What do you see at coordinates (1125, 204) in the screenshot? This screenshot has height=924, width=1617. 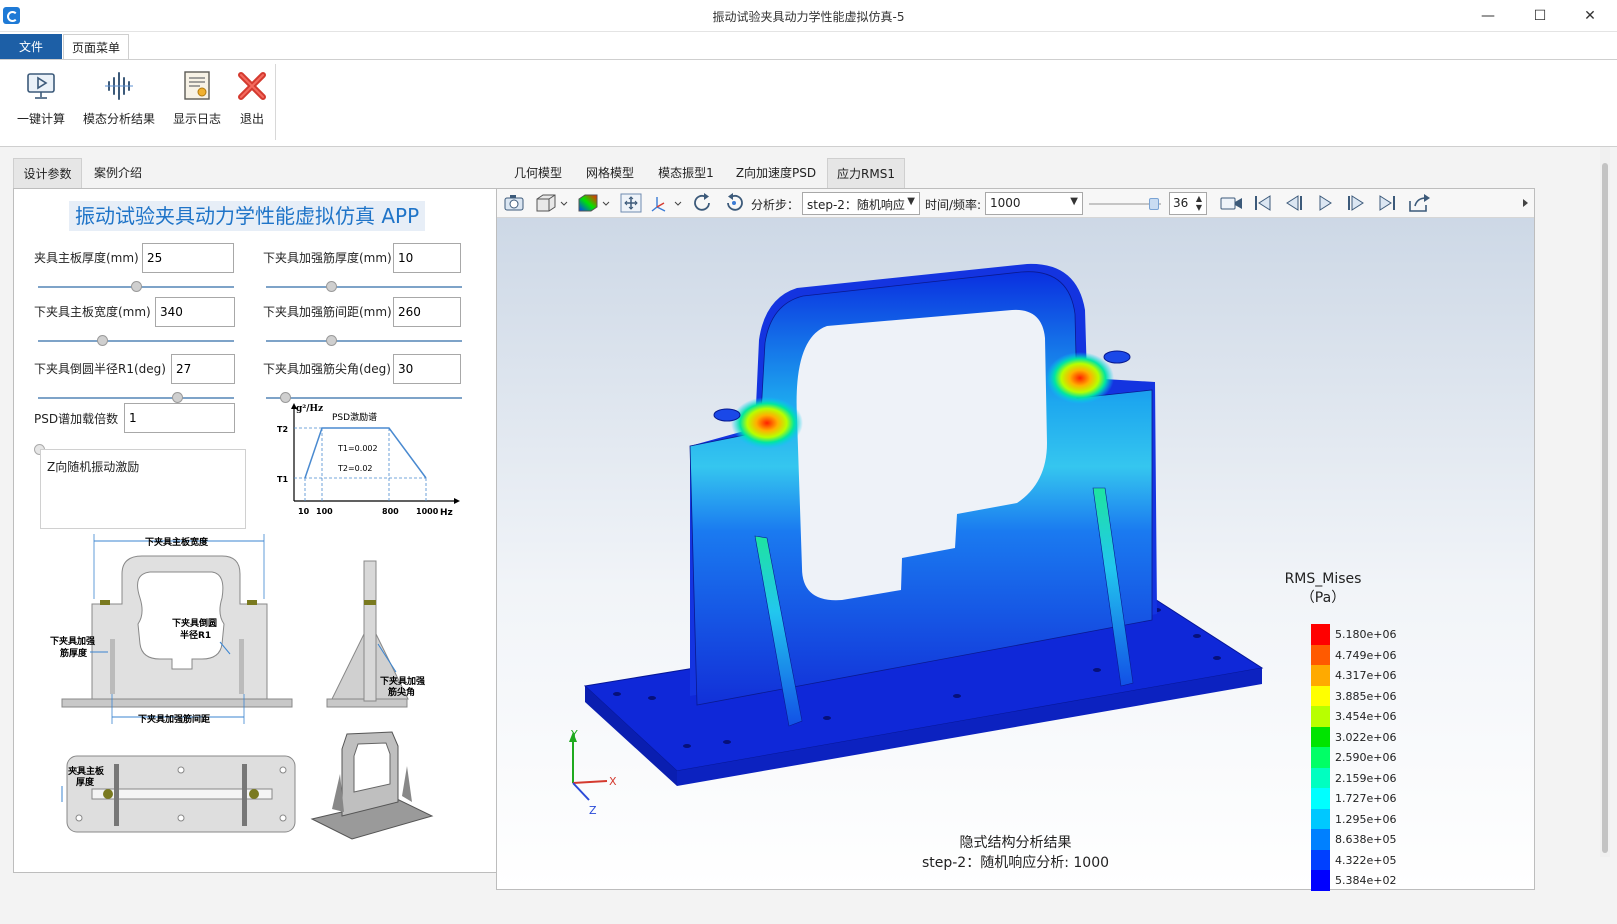 I see `frame-slider` at bounding box center [1125, 204].